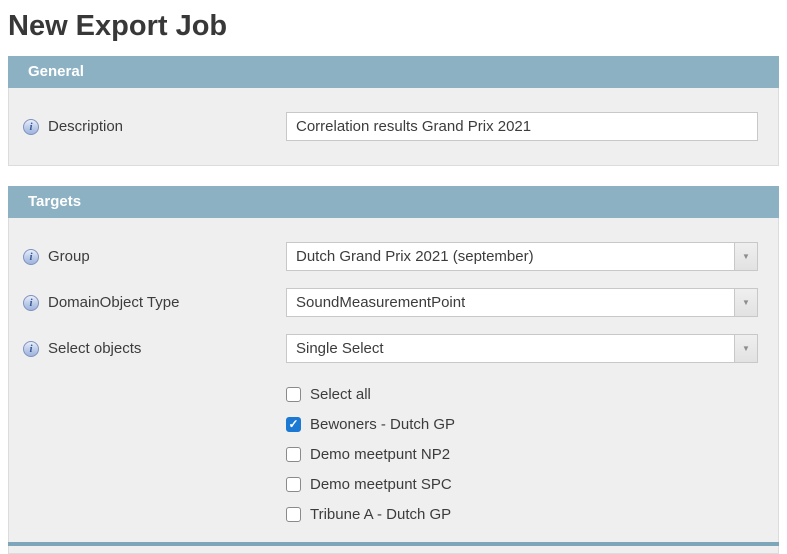 The image size is (787, 554). I want to click on domainobject-type-select-arrow-button: ▼, so click(745, 302).